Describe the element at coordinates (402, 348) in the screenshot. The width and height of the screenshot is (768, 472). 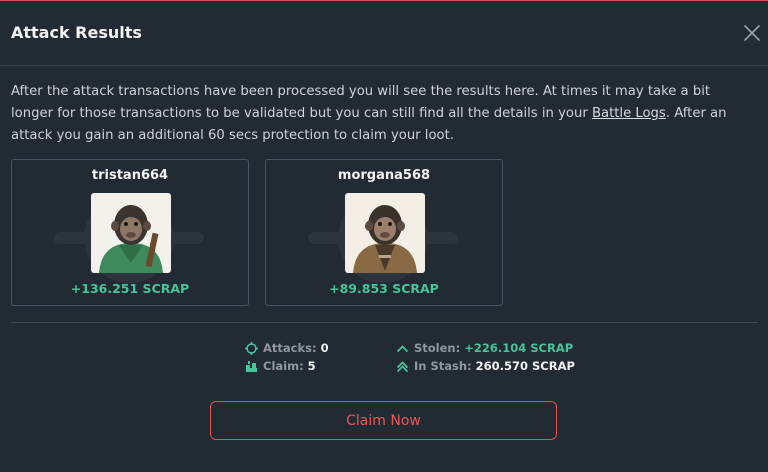
I see `chevron-up-icon` at that location.